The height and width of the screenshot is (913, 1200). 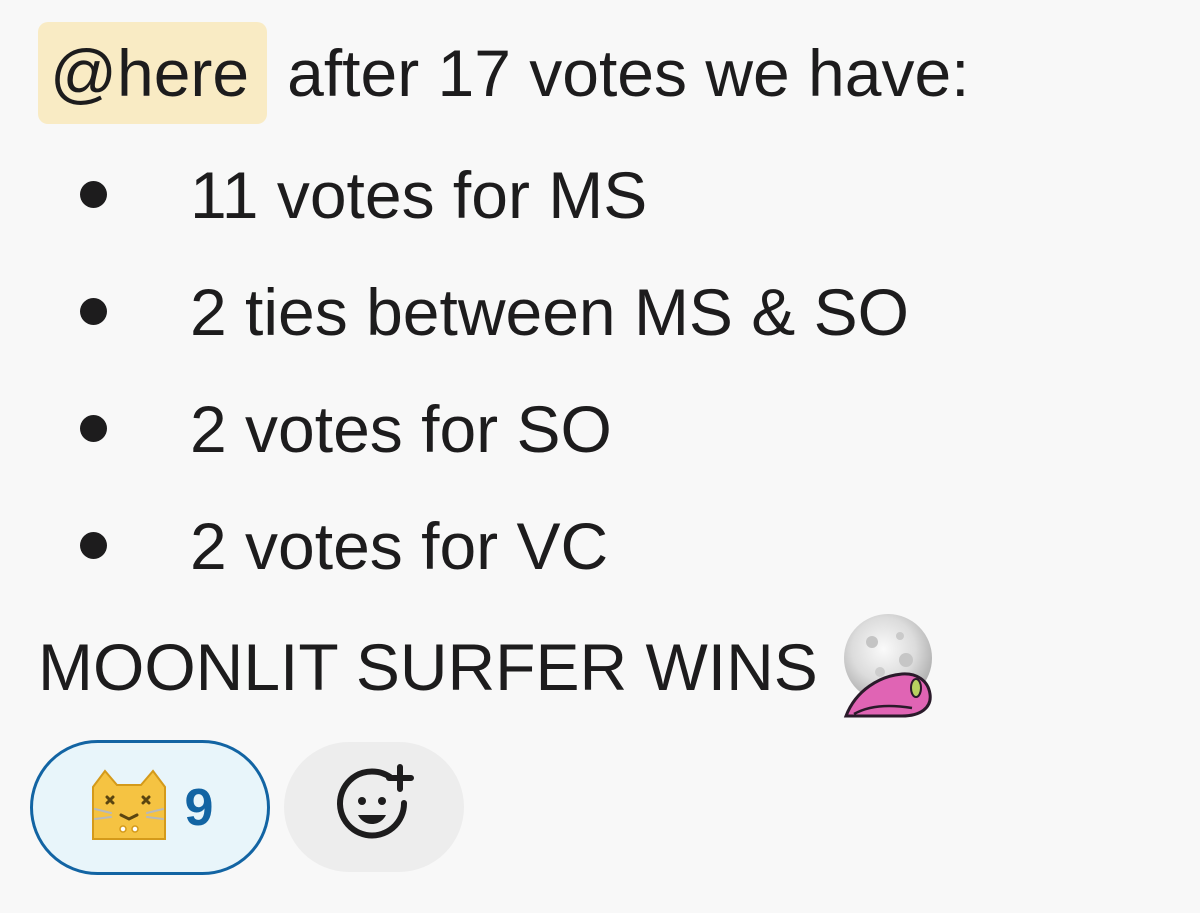 I want to click on add-reaction-button, so click(x=374, y=807).